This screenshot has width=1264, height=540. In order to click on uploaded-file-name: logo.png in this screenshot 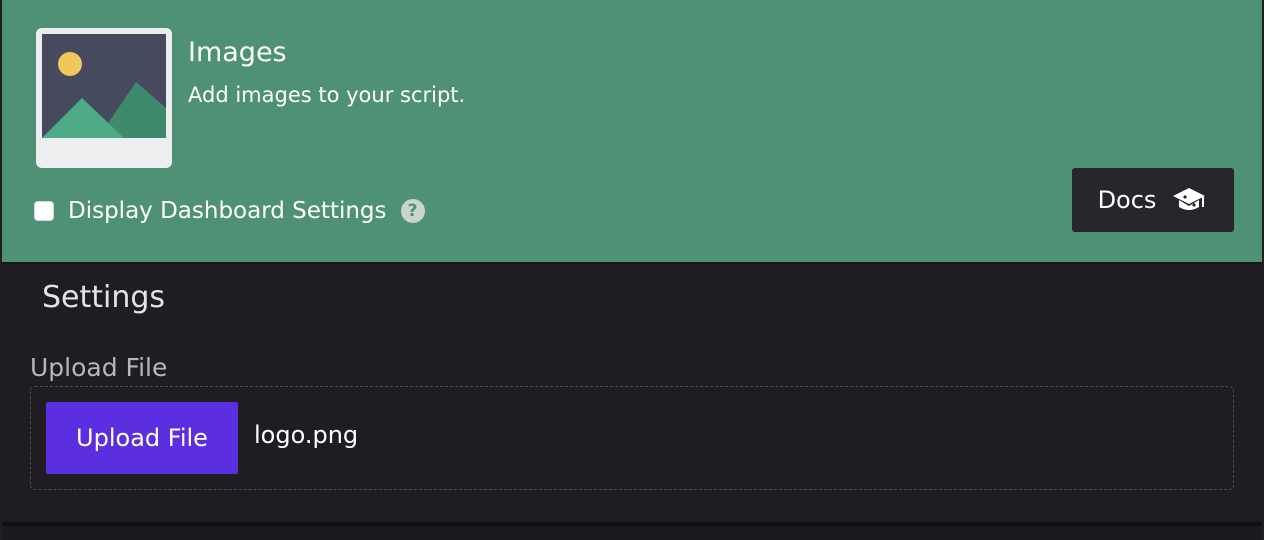, I will do `click(306, 435)`.